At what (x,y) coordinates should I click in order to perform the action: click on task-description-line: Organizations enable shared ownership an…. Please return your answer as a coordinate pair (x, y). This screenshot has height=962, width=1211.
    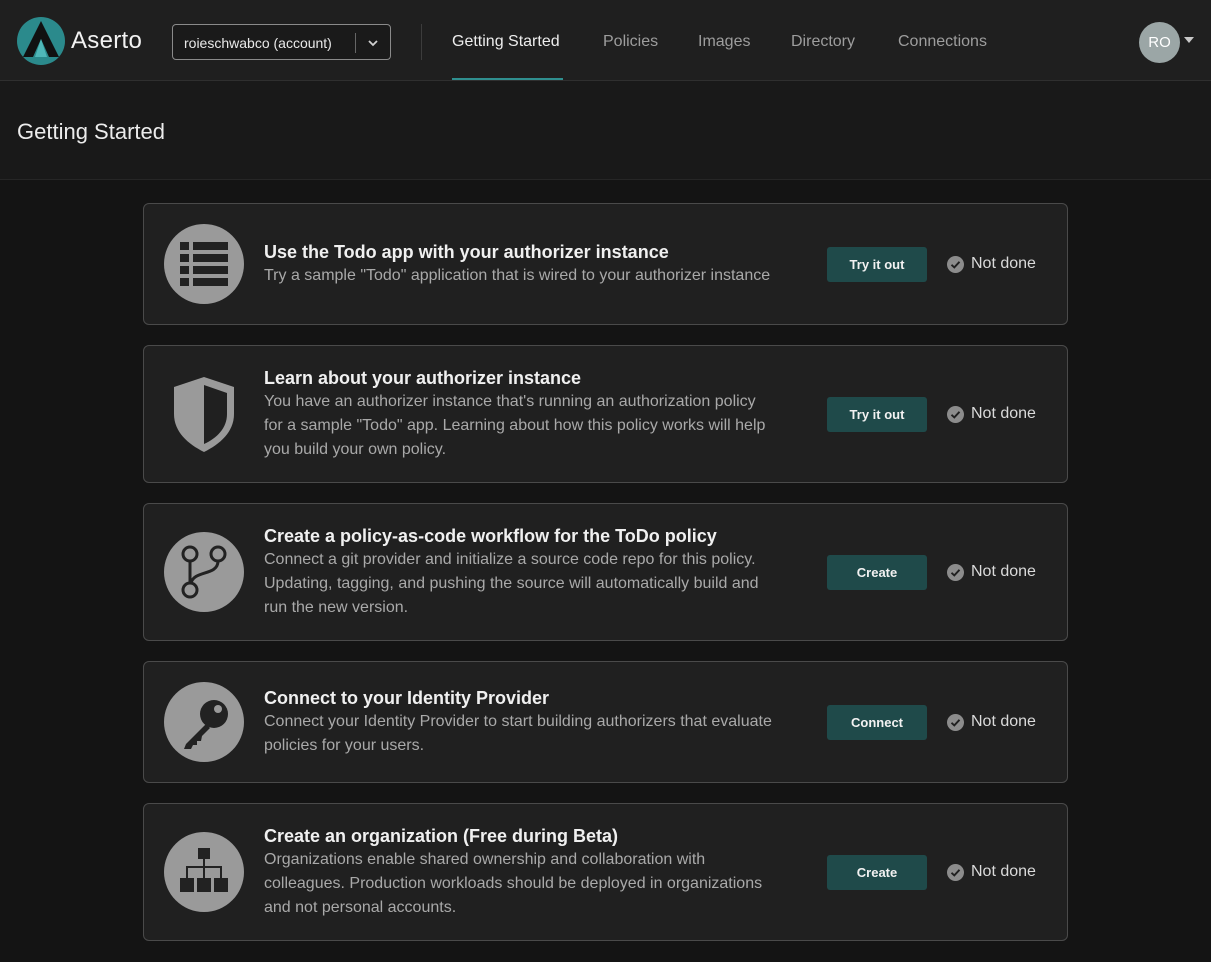
    Looking at the image, I should click on (485, 859).